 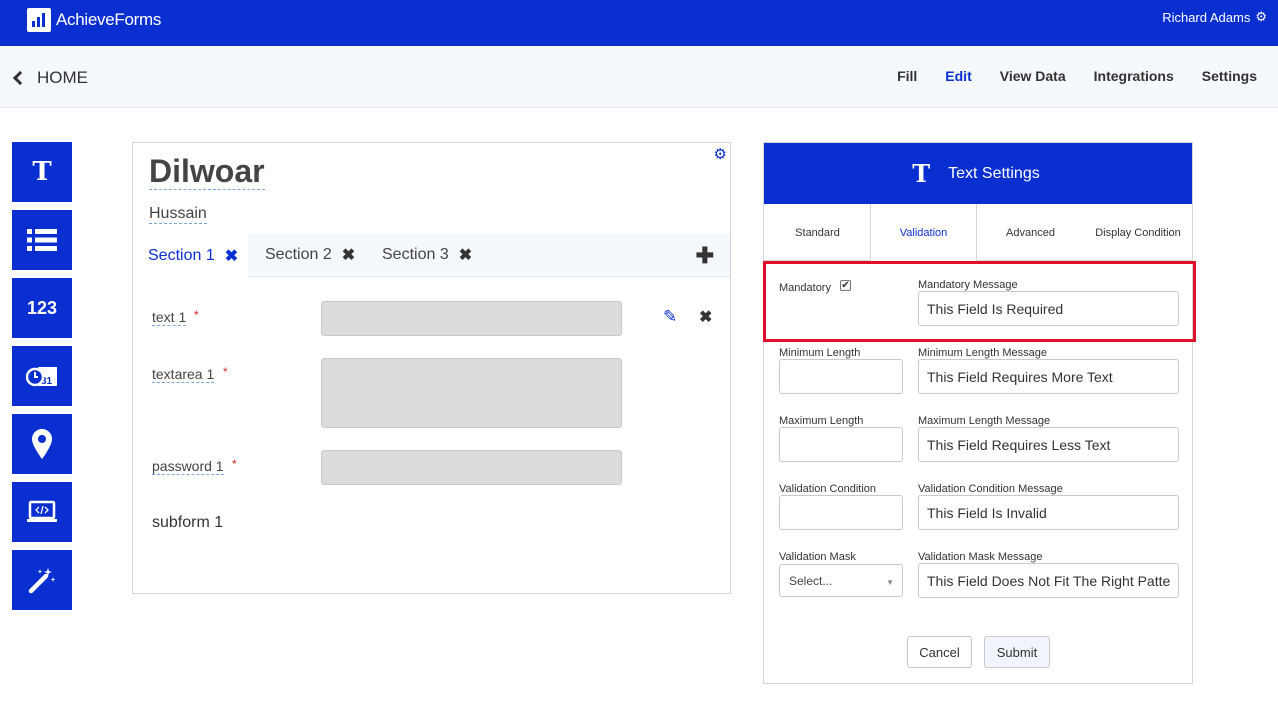 What do you see at coordinates (705, 256) in the screenshot?
I see `add-section-plus-icon: ✚` at bounding box center [705, 256].